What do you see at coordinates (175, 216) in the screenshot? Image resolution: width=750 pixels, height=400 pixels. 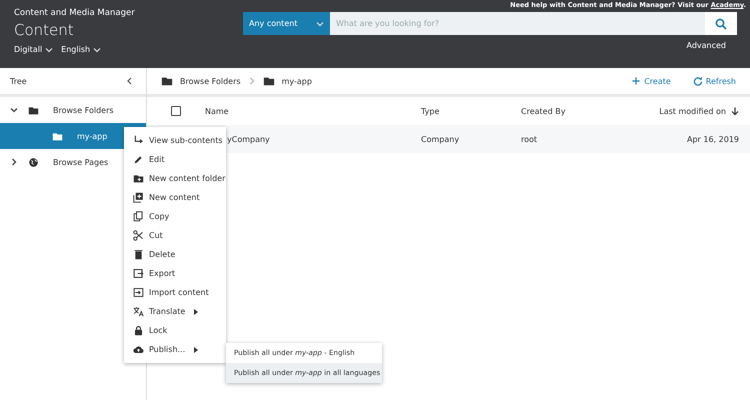 I see `menu-item: Copy` at bounding box center [175, 216].